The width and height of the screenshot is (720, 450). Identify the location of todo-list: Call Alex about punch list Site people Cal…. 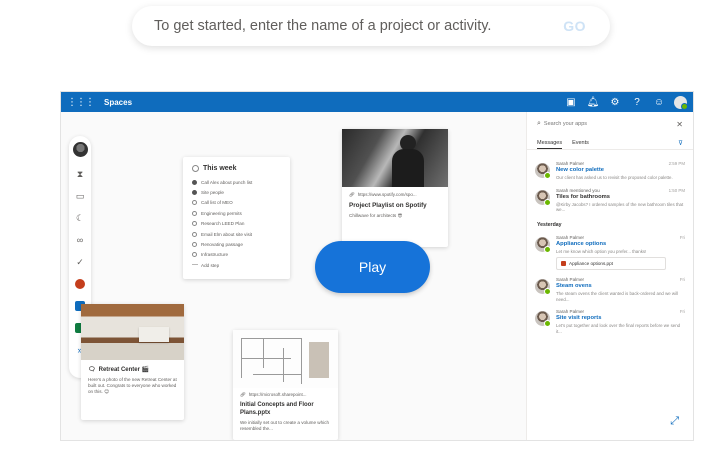
(236, 224).